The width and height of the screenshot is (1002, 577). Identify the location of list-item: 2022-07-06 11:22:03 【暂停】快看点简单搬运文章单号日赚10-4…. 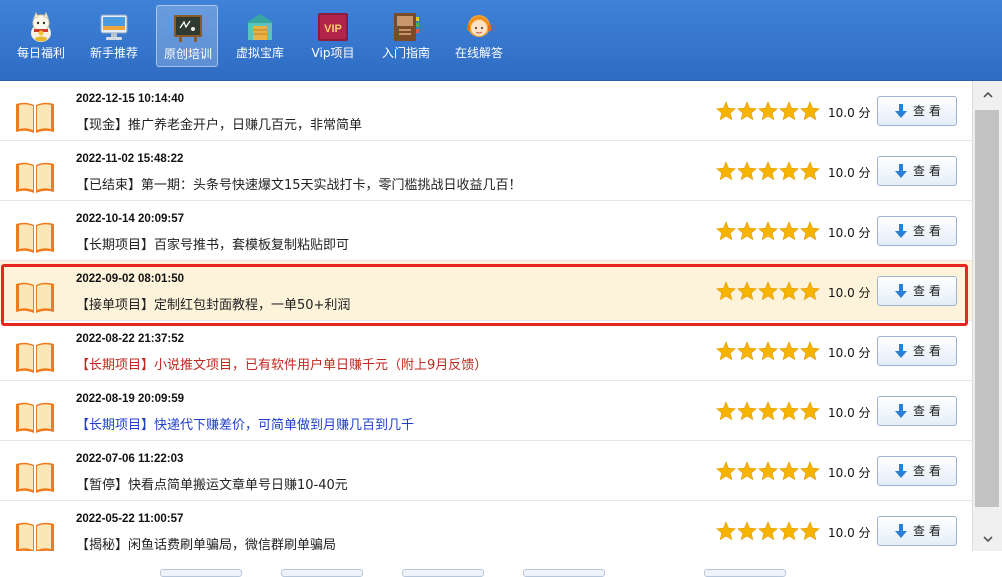
(486, 471).